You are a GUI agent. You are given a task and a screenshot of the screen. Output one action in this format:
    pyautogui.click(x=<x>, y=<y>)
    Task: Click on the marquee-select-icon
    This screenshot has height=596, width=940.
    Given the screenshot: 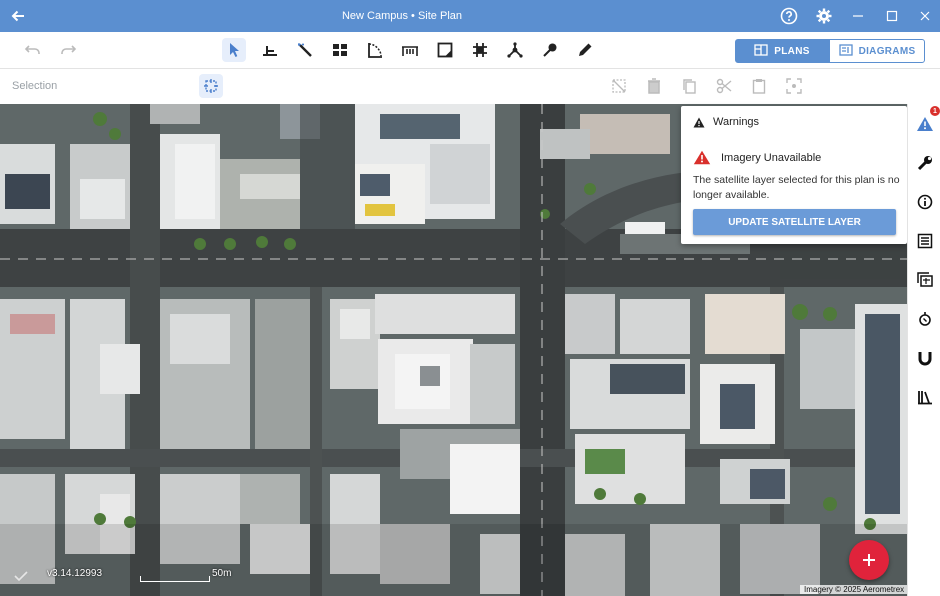 What is the action you would take?
    pyautogui.click(x=211, y=86)
    